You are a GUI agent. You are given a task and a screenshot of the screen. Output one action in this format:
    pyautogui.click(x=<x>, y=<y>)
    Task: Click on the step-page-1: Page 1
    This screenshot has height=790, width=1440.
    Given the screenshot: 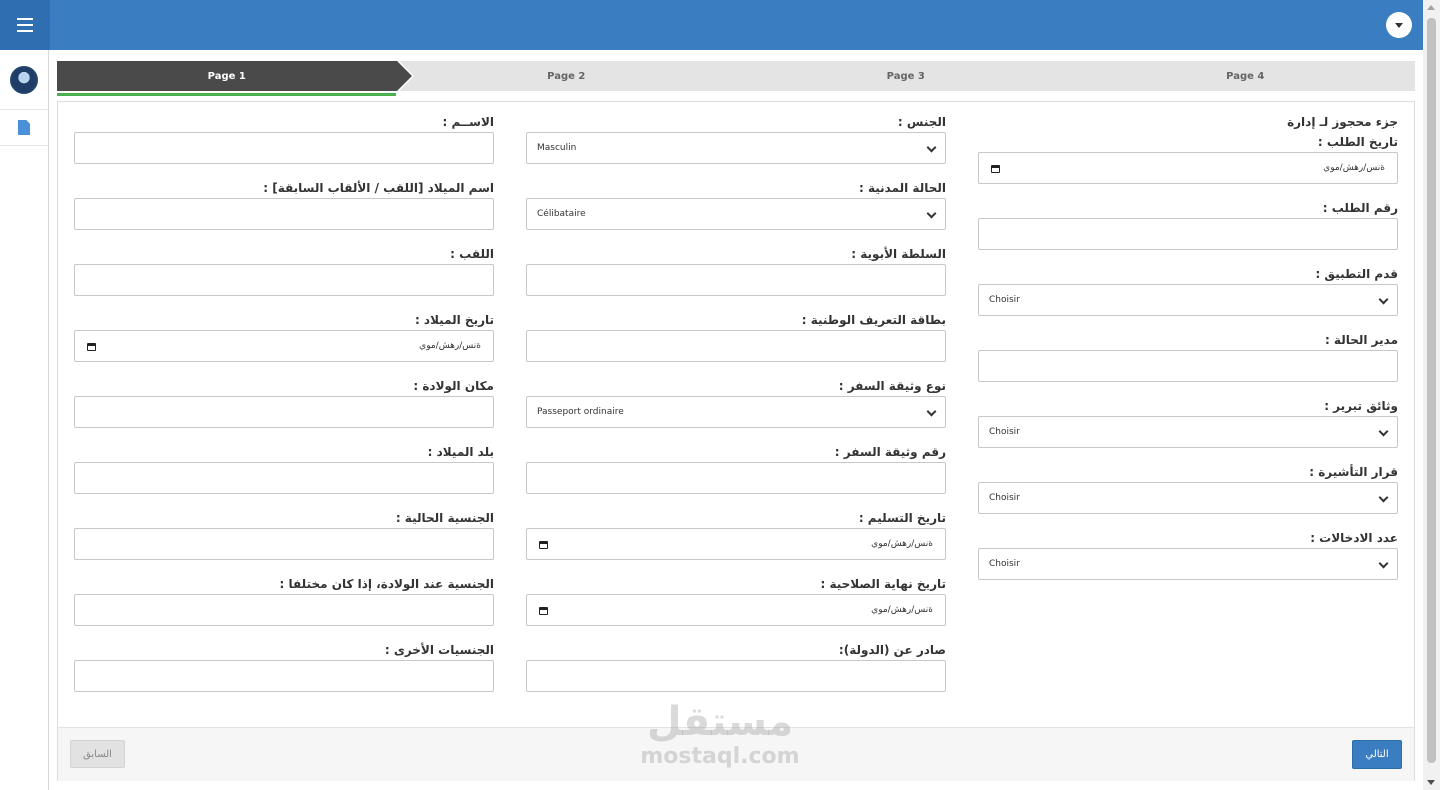 What is the action you would take?
    pyautogui.click(x=235, y=76)
    